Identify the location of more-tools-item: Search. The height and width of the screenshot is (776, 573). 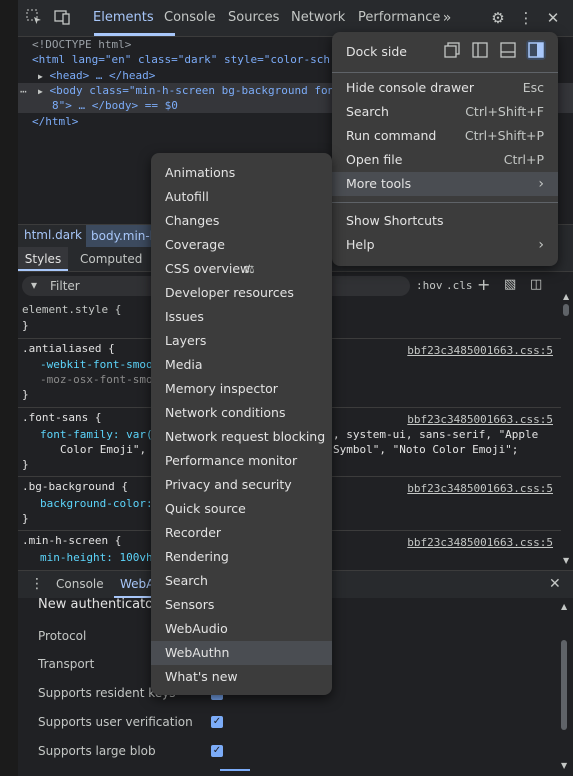
(241, 581).